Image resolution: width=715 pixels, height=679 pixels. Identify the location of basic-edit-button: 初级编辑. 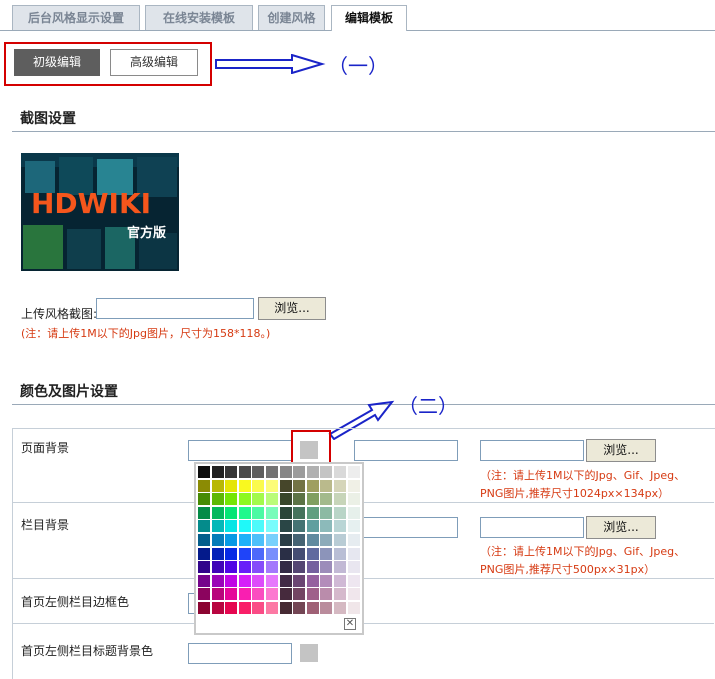
(57, 62).